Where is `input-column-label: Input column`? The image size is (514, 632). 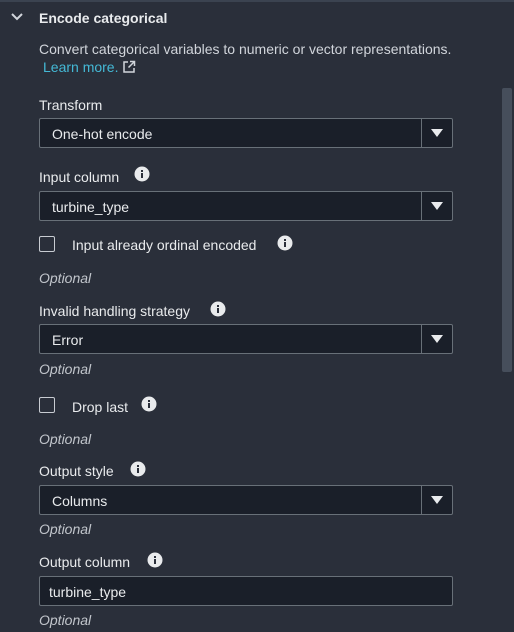 input-column-label: Input column is located at coordinates (79, 177).